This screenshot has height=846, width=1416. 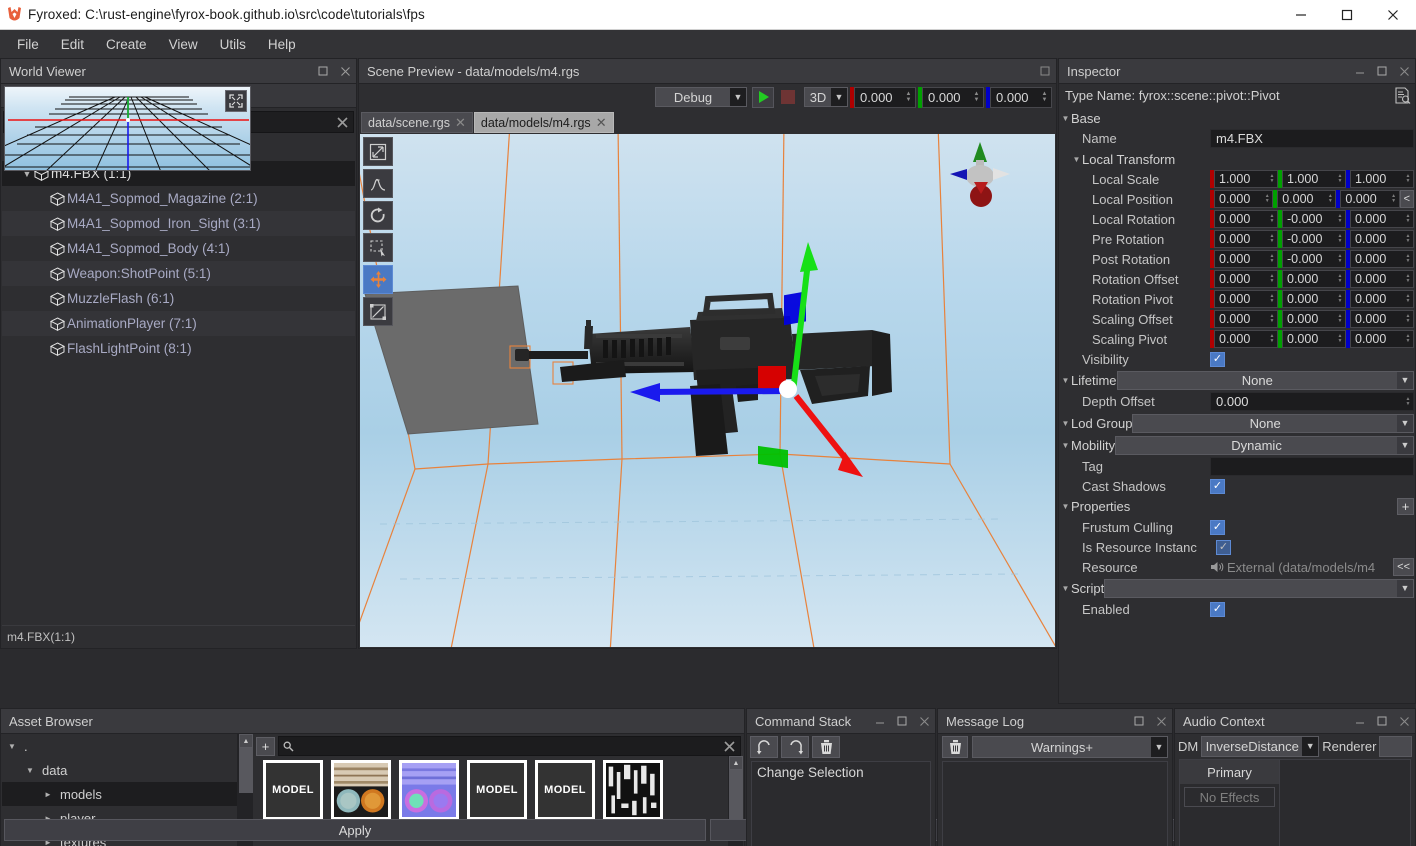 What do you see at coordinates (378, 311) in the screenshot?
I see `scale-tool-icon` at bounding box center [378, 311].